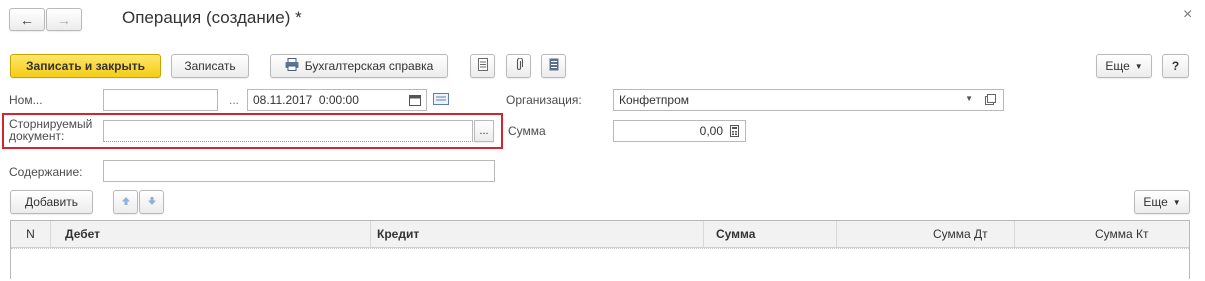 The image size is (1205, 281). Describe the element at coordinates (926, 234) in the screenshot. I see `column-header-amount-dt: Сумма Дт` at that location.